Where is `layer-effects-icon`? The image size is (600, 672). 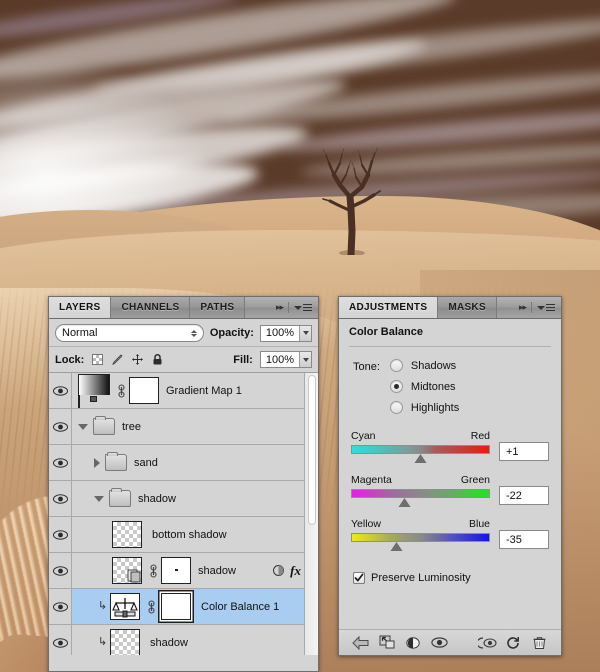 layer-effects-icon is located at coordinates (278, 570).